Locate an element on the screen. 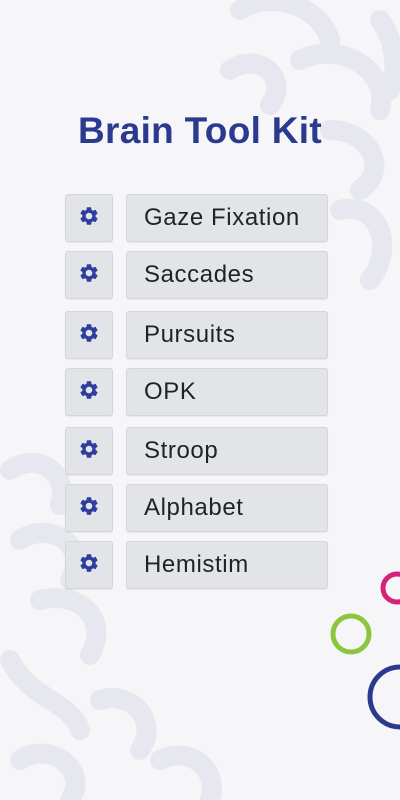 This screenshot has height=800, width=400. tool-row-stroop: Stroop is located at coordinates (196, 451).